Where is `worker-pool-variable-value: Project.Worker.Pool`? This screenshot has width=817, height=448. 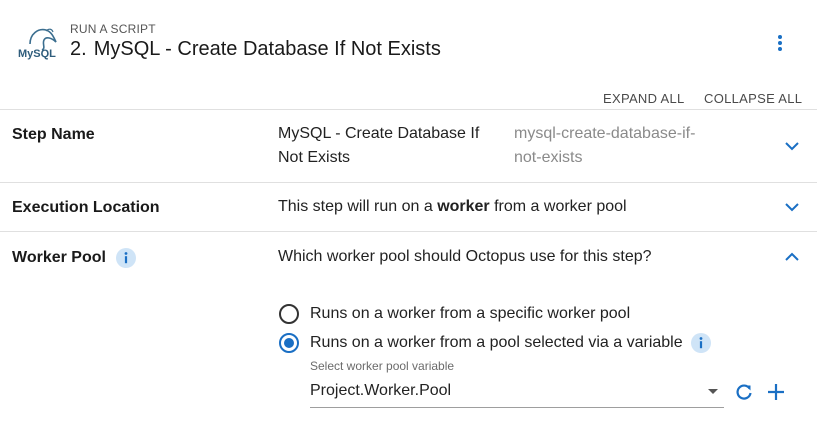
worker-pool-variable-value: Project.Worker.Pool is located at coordinates (381, 390).